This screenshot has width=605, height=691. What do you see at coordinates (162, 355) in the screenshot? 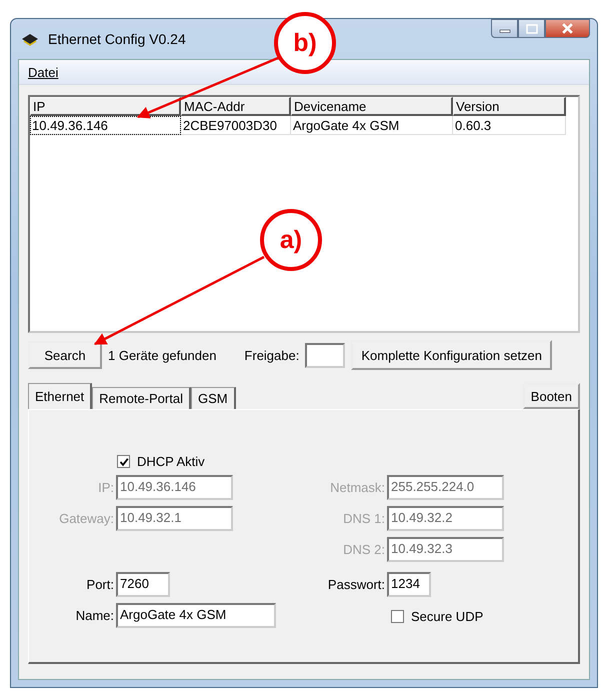
I see `status-text: 1 Geräte gefunden` at bounding box center [162, 355].